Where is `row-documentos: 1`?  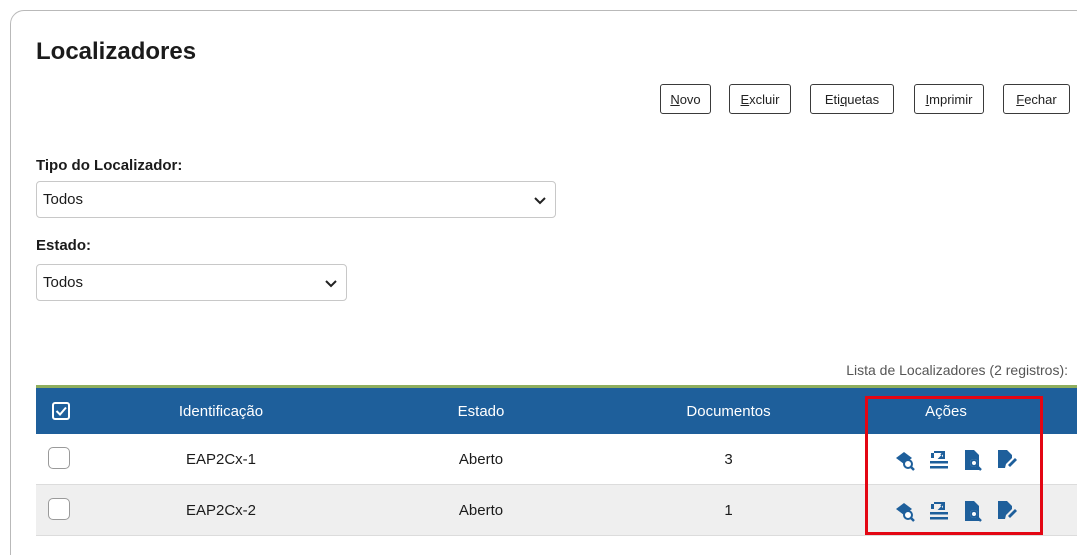 row-documentos: 1 is located at coordinates (728, 510).